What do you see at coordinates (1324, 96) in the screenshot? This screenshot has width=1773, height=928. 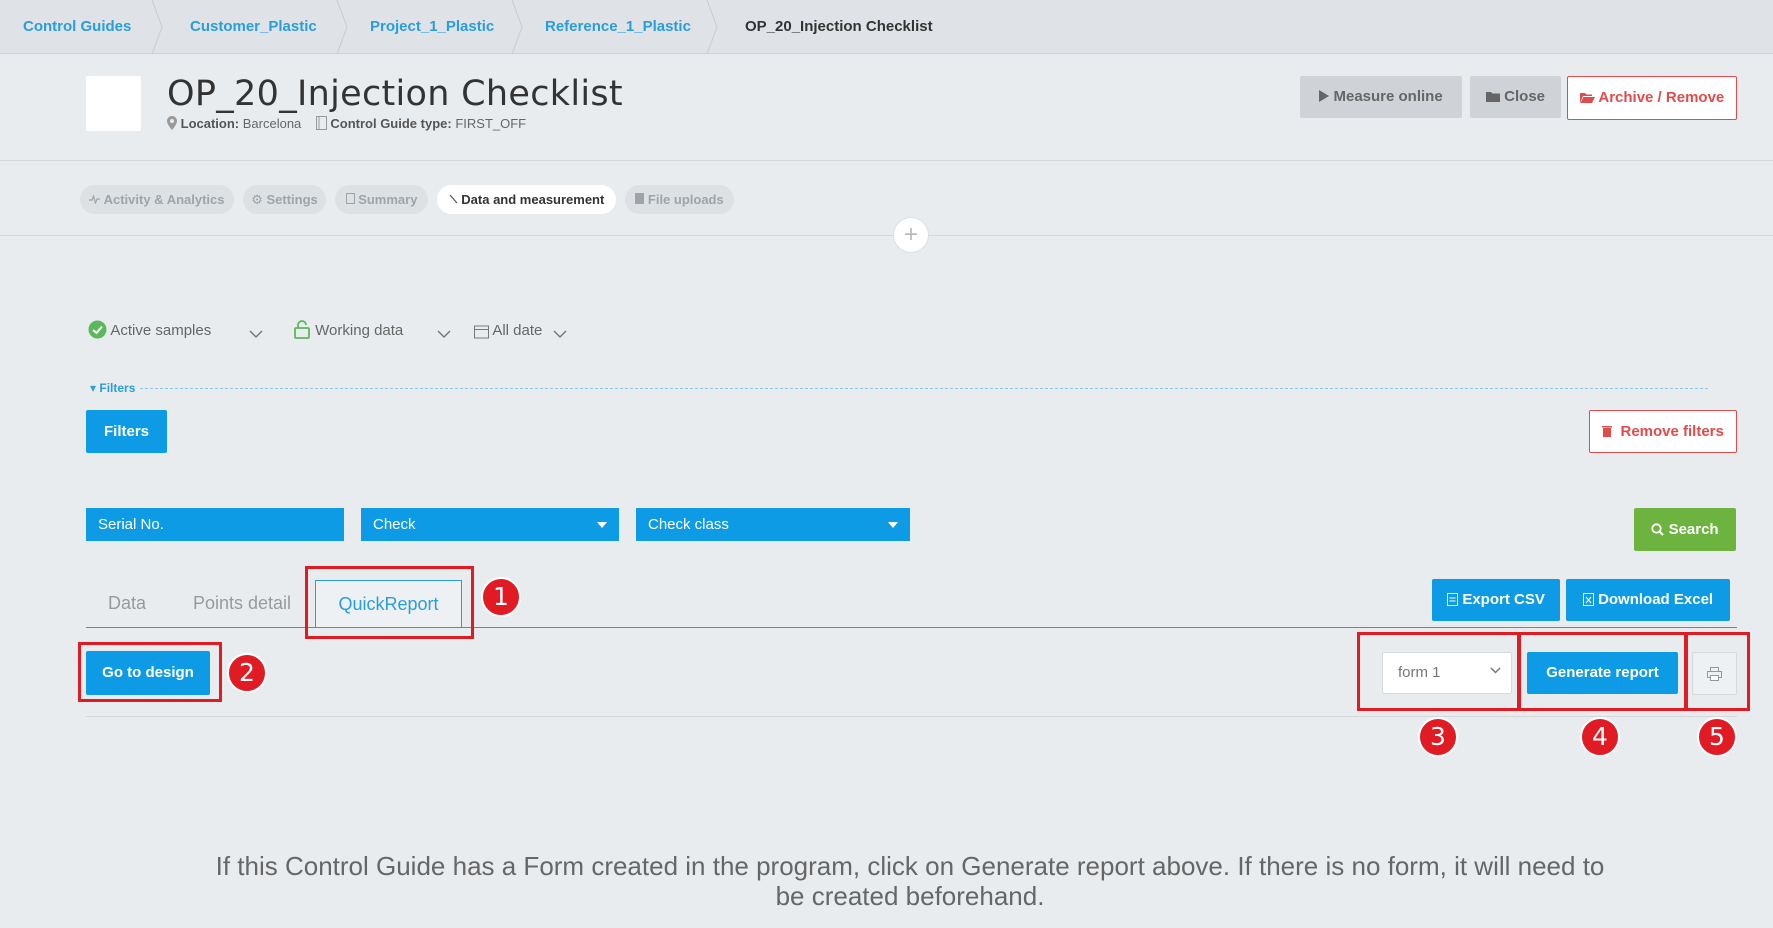 I see `play-icon` at bounding box center [1324, 96].